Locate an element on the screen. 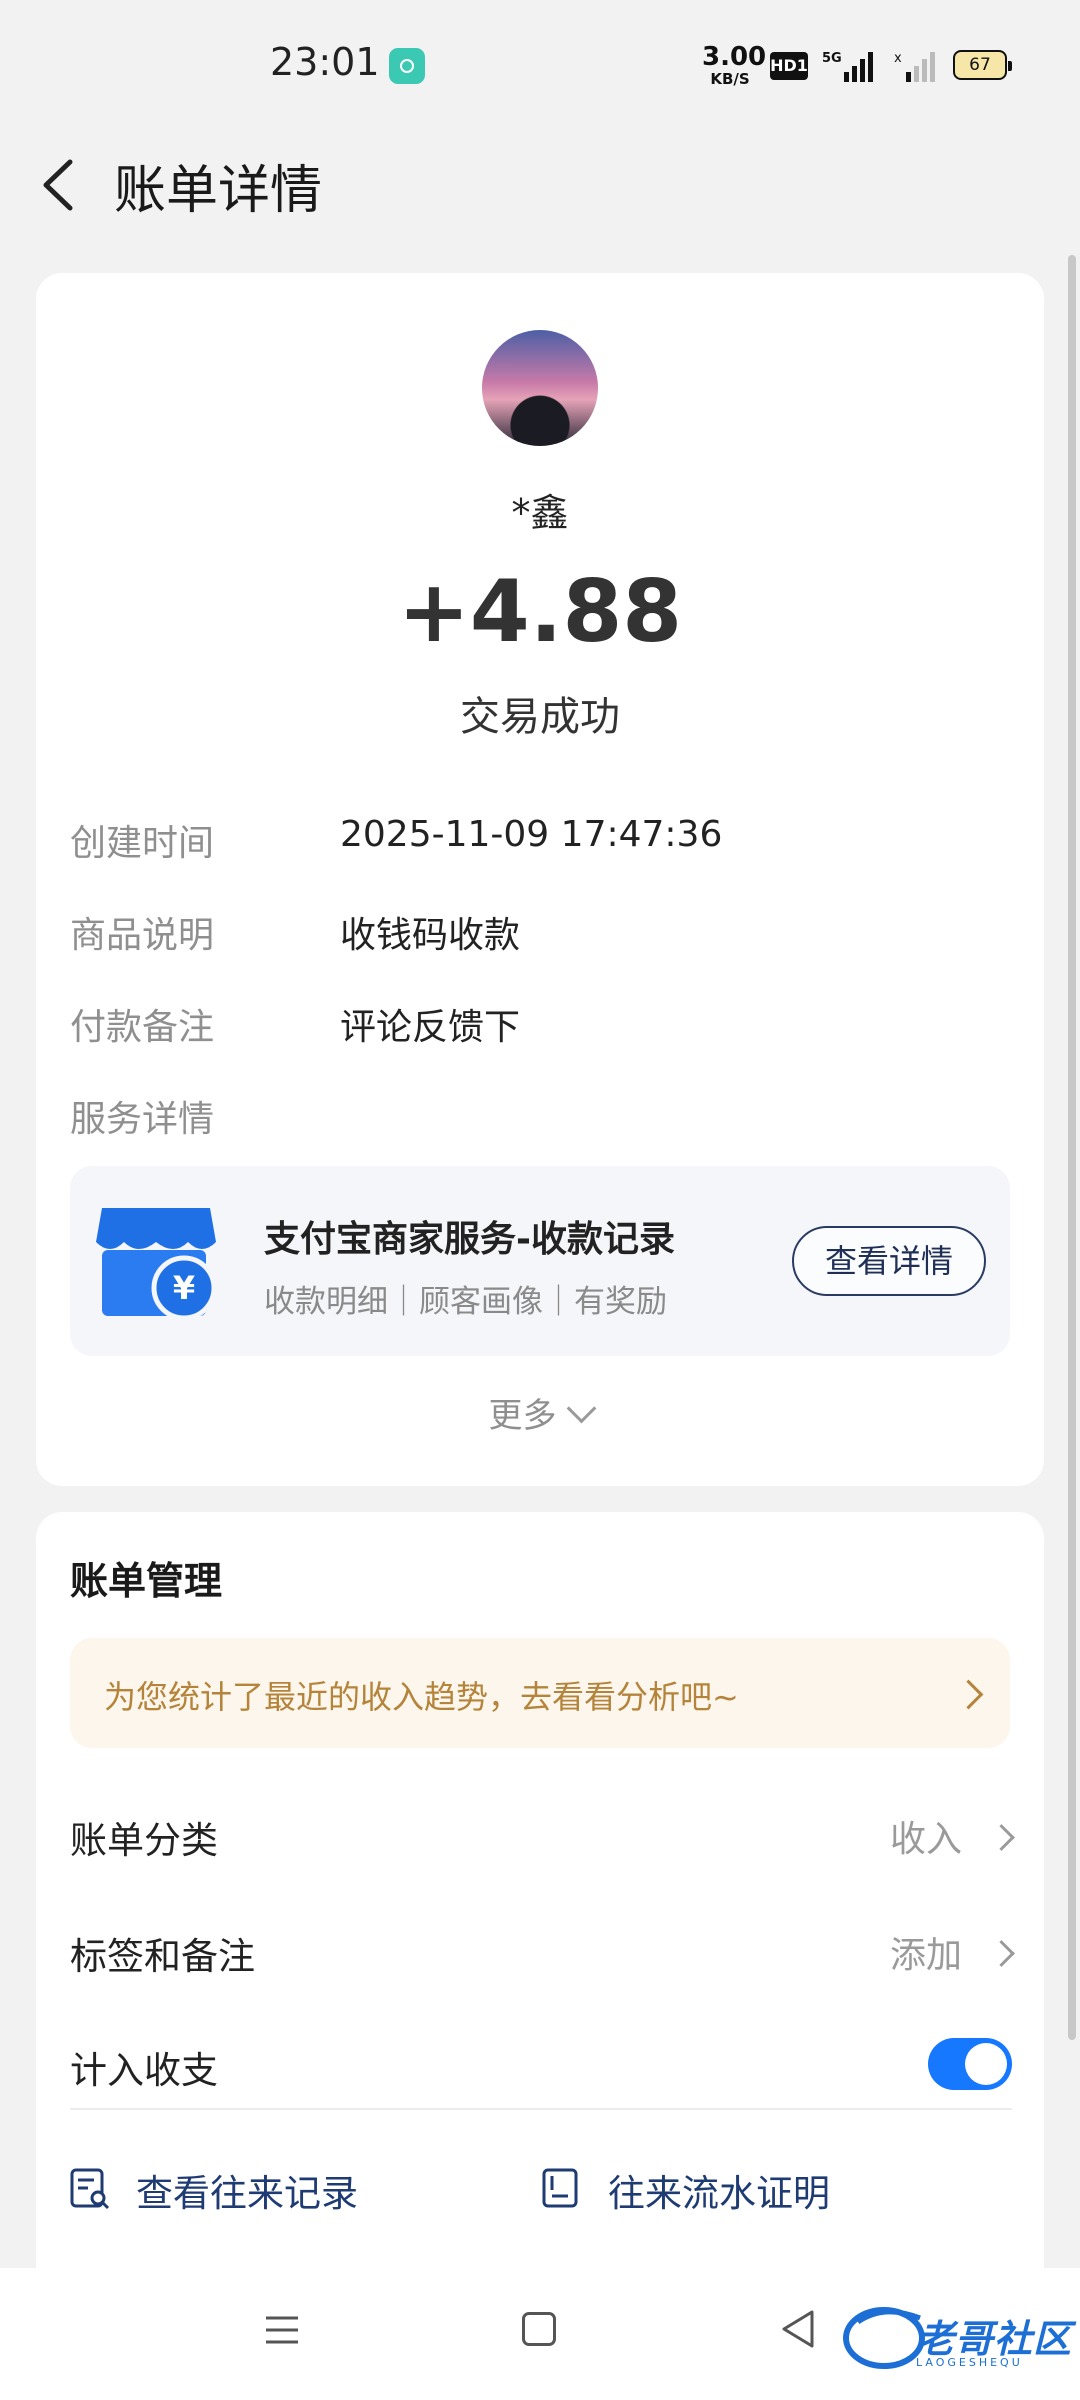  chevron-left-icon is located at coordinates (61, 185).